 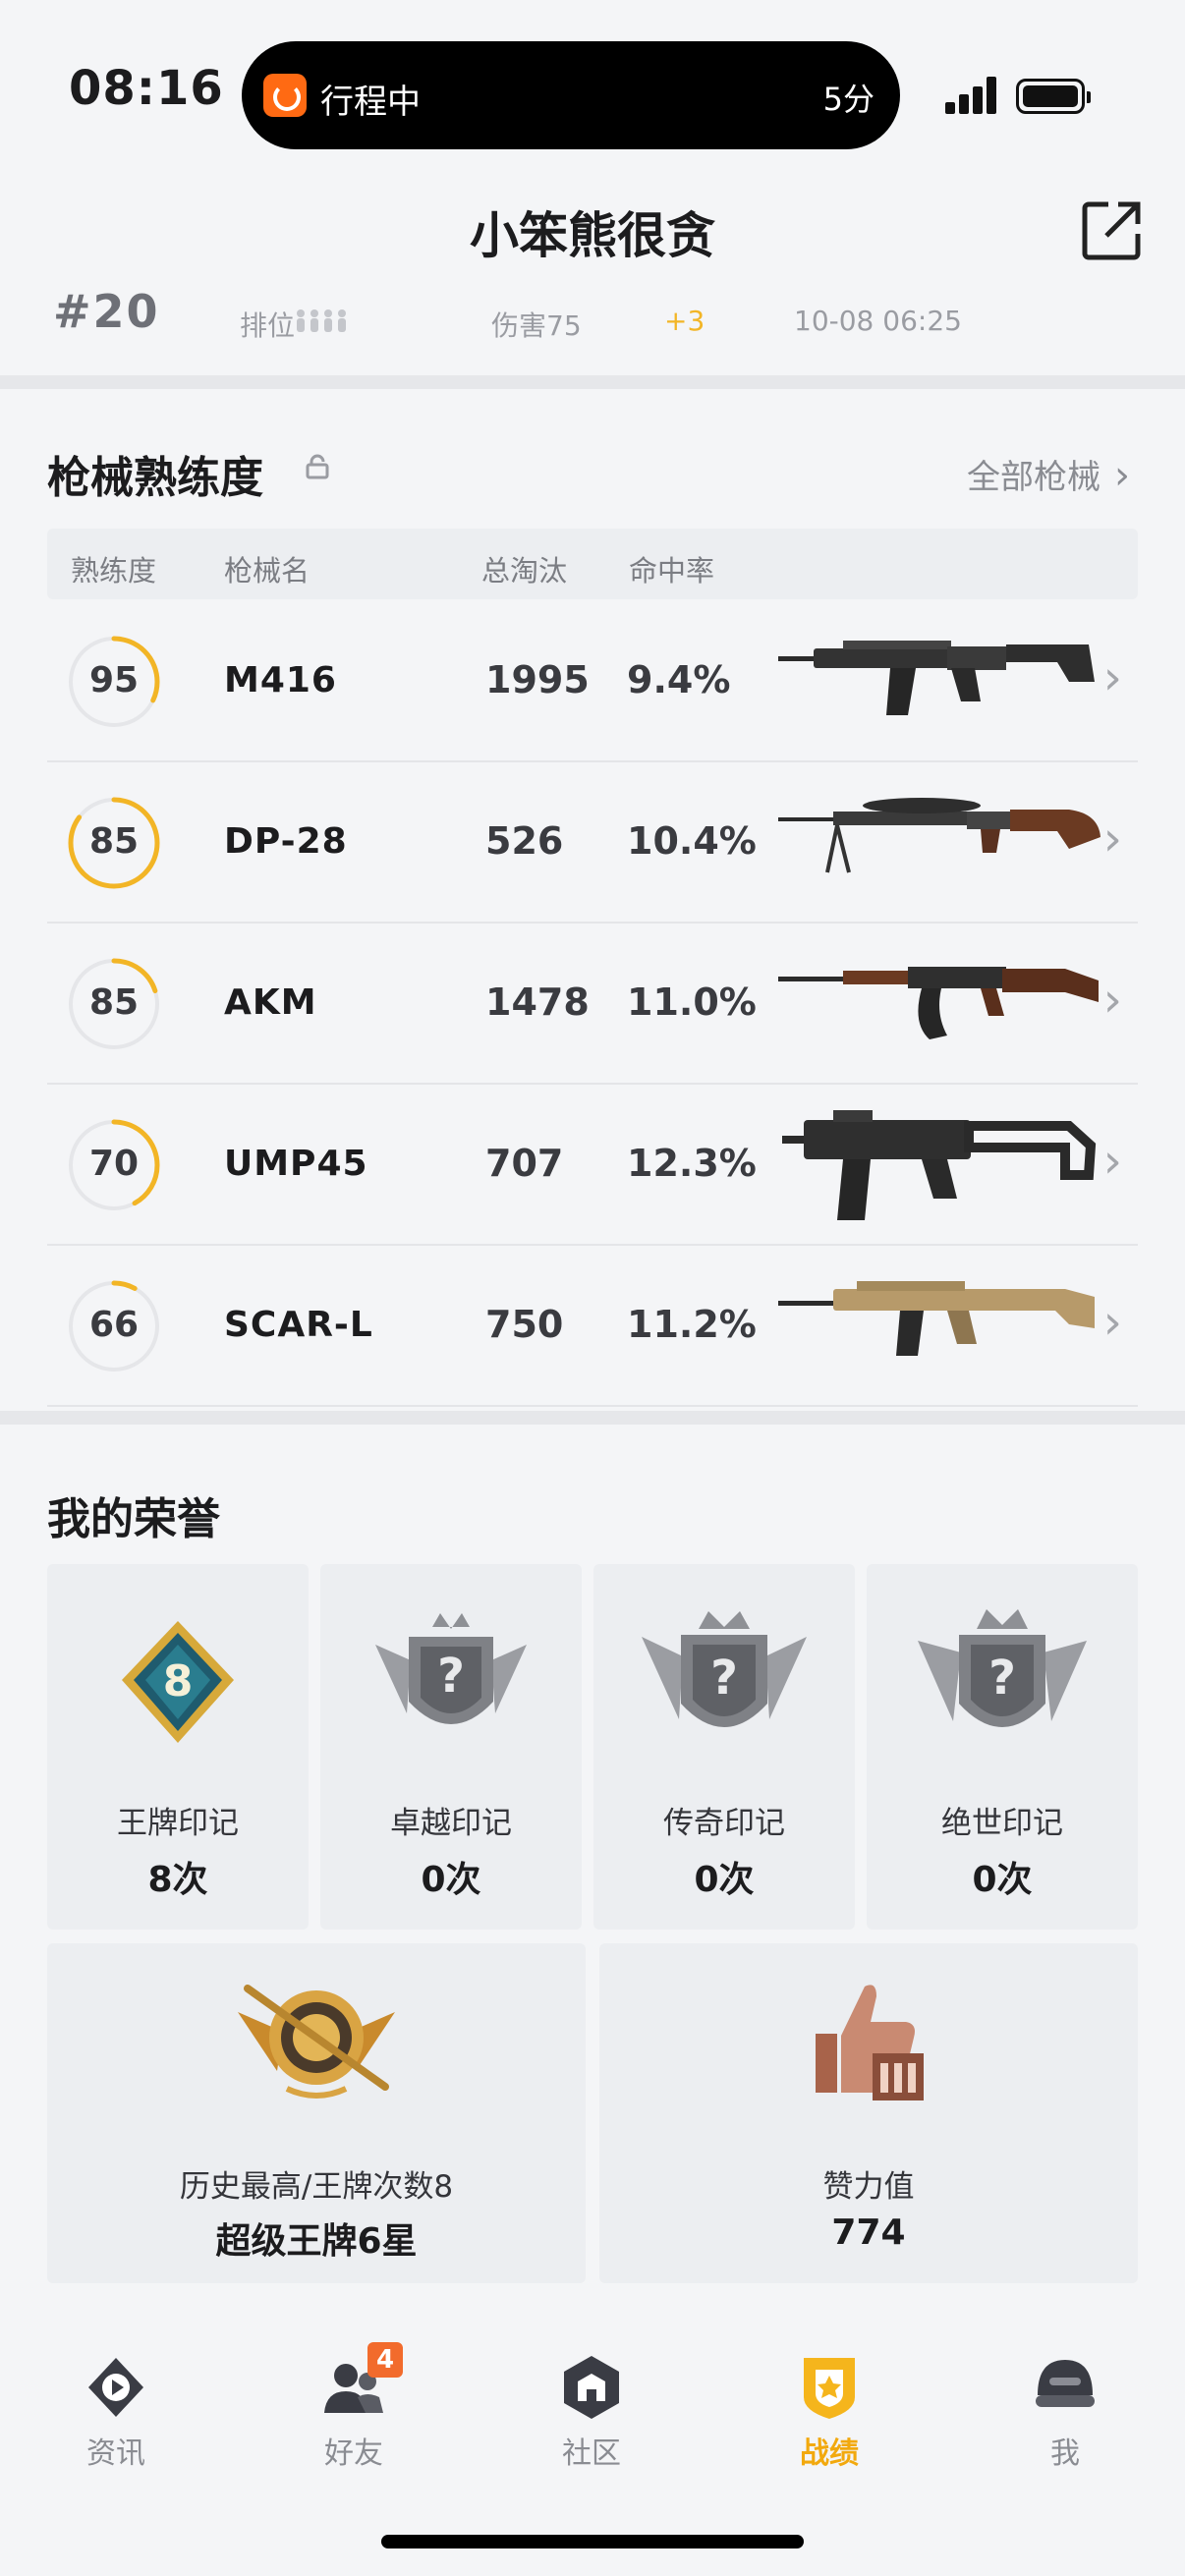 I want to click on mastery-level: 95, so click(x=114, y=680).